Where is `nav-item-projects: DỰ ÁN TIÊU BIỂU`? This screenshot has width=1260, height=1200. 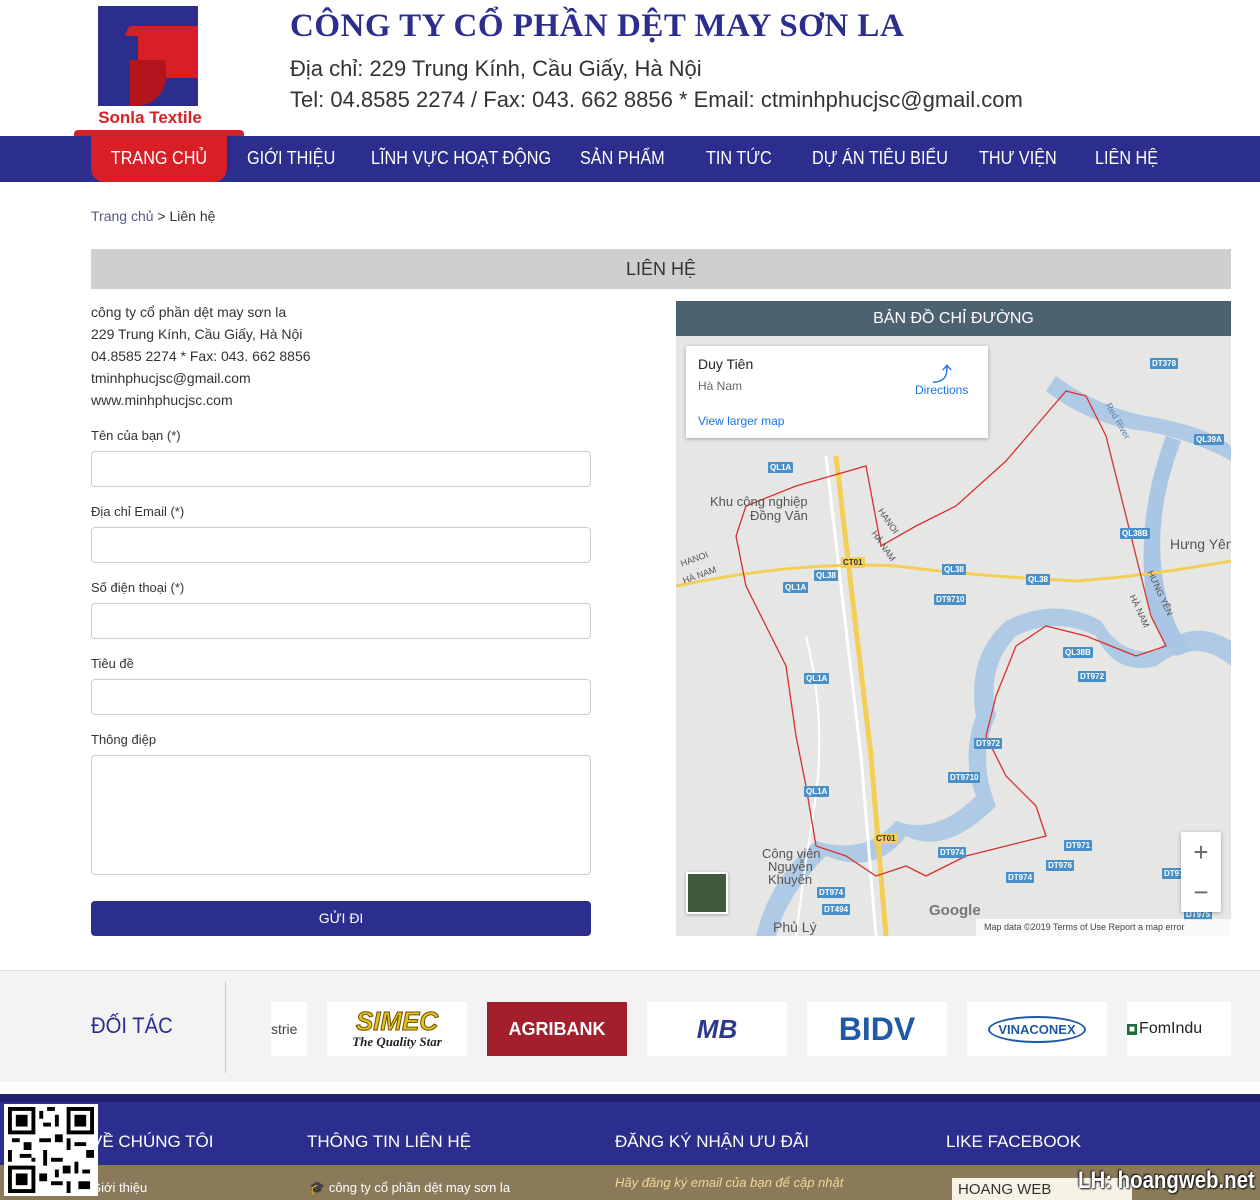
nav-item-projects: DỰ ÁN TIÊU BIỂU is located at coordinates (880, 159).